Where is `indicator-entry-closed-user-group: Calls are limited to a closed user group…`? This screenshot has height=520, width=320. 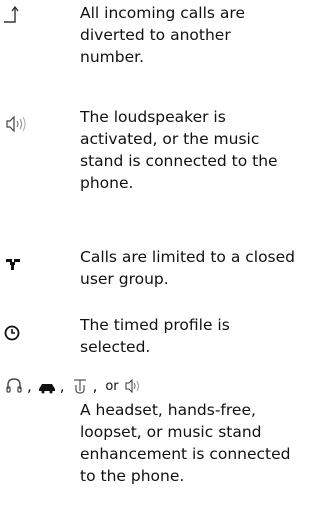
indicator-entry-closed-user-group: Calls are limited to a closed user group… is located at coordinates (158, 272).